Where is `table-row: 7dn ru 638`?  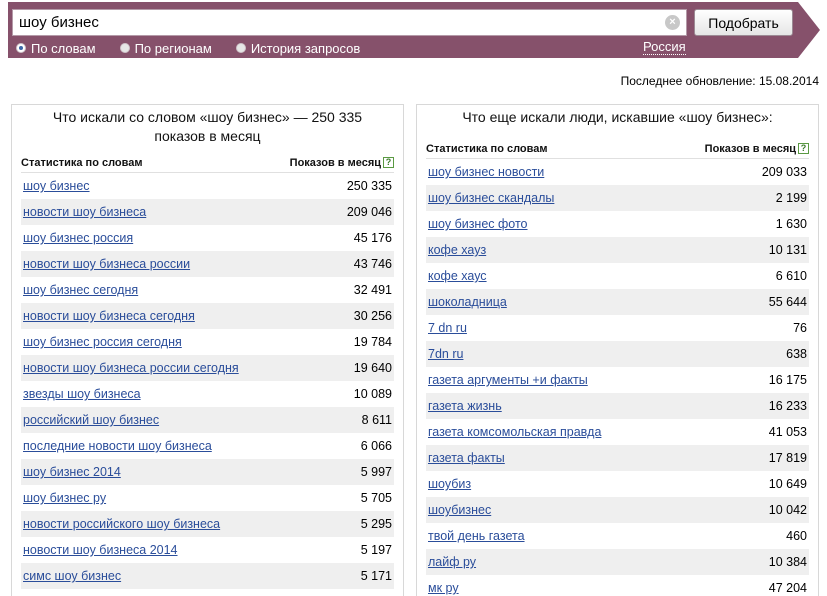 table-row: 7dn ru 638 is located at coordinates (617, 354).